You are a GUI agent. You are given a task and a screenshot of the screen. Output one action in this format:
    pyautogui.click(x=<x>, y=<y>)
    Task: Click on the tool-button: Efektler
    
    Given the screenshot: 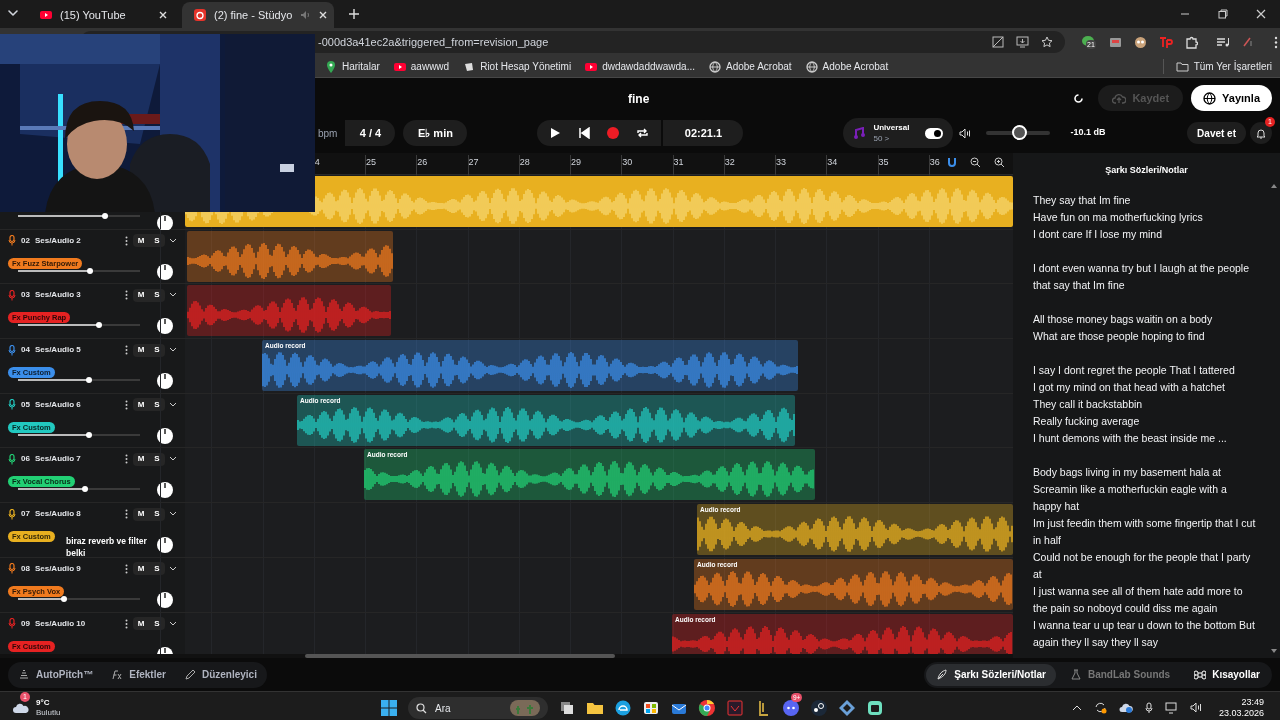 What is the action you would take?
    pyautogui.click(x=138, y=674)
    